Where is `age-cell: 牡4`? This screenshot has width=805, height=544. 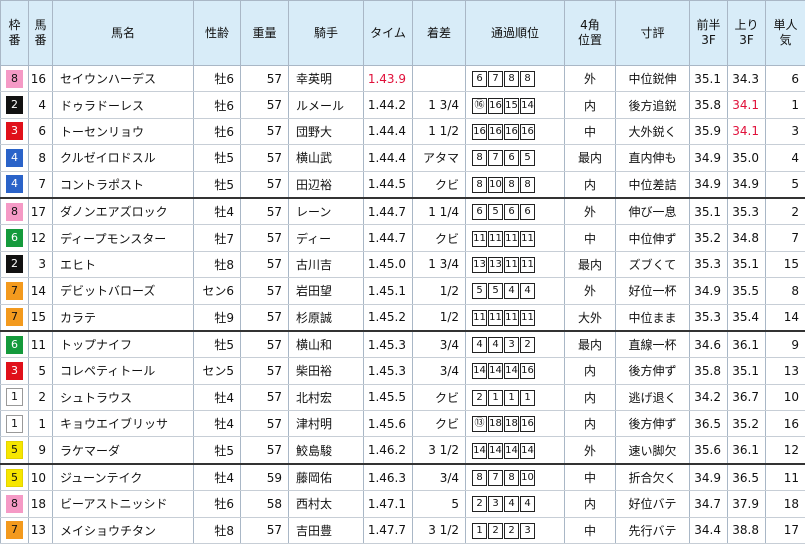
age-cell: 牡4 is located at coordinates (217, 424).